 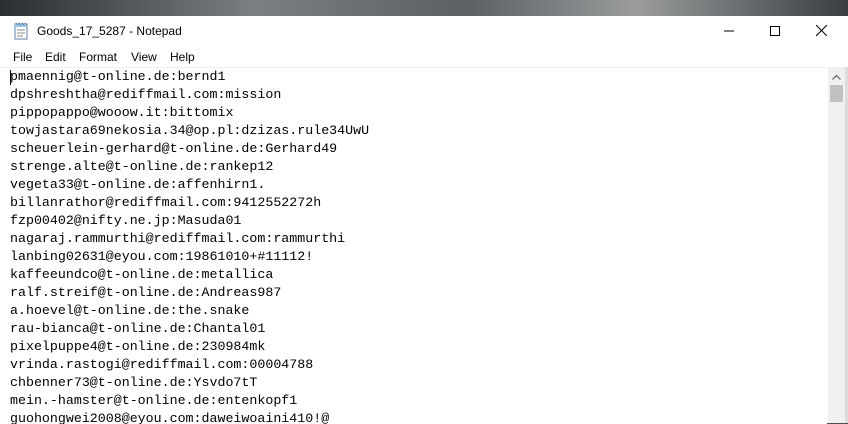 I want to click on minimize-icon, so click(x=729, y=32).